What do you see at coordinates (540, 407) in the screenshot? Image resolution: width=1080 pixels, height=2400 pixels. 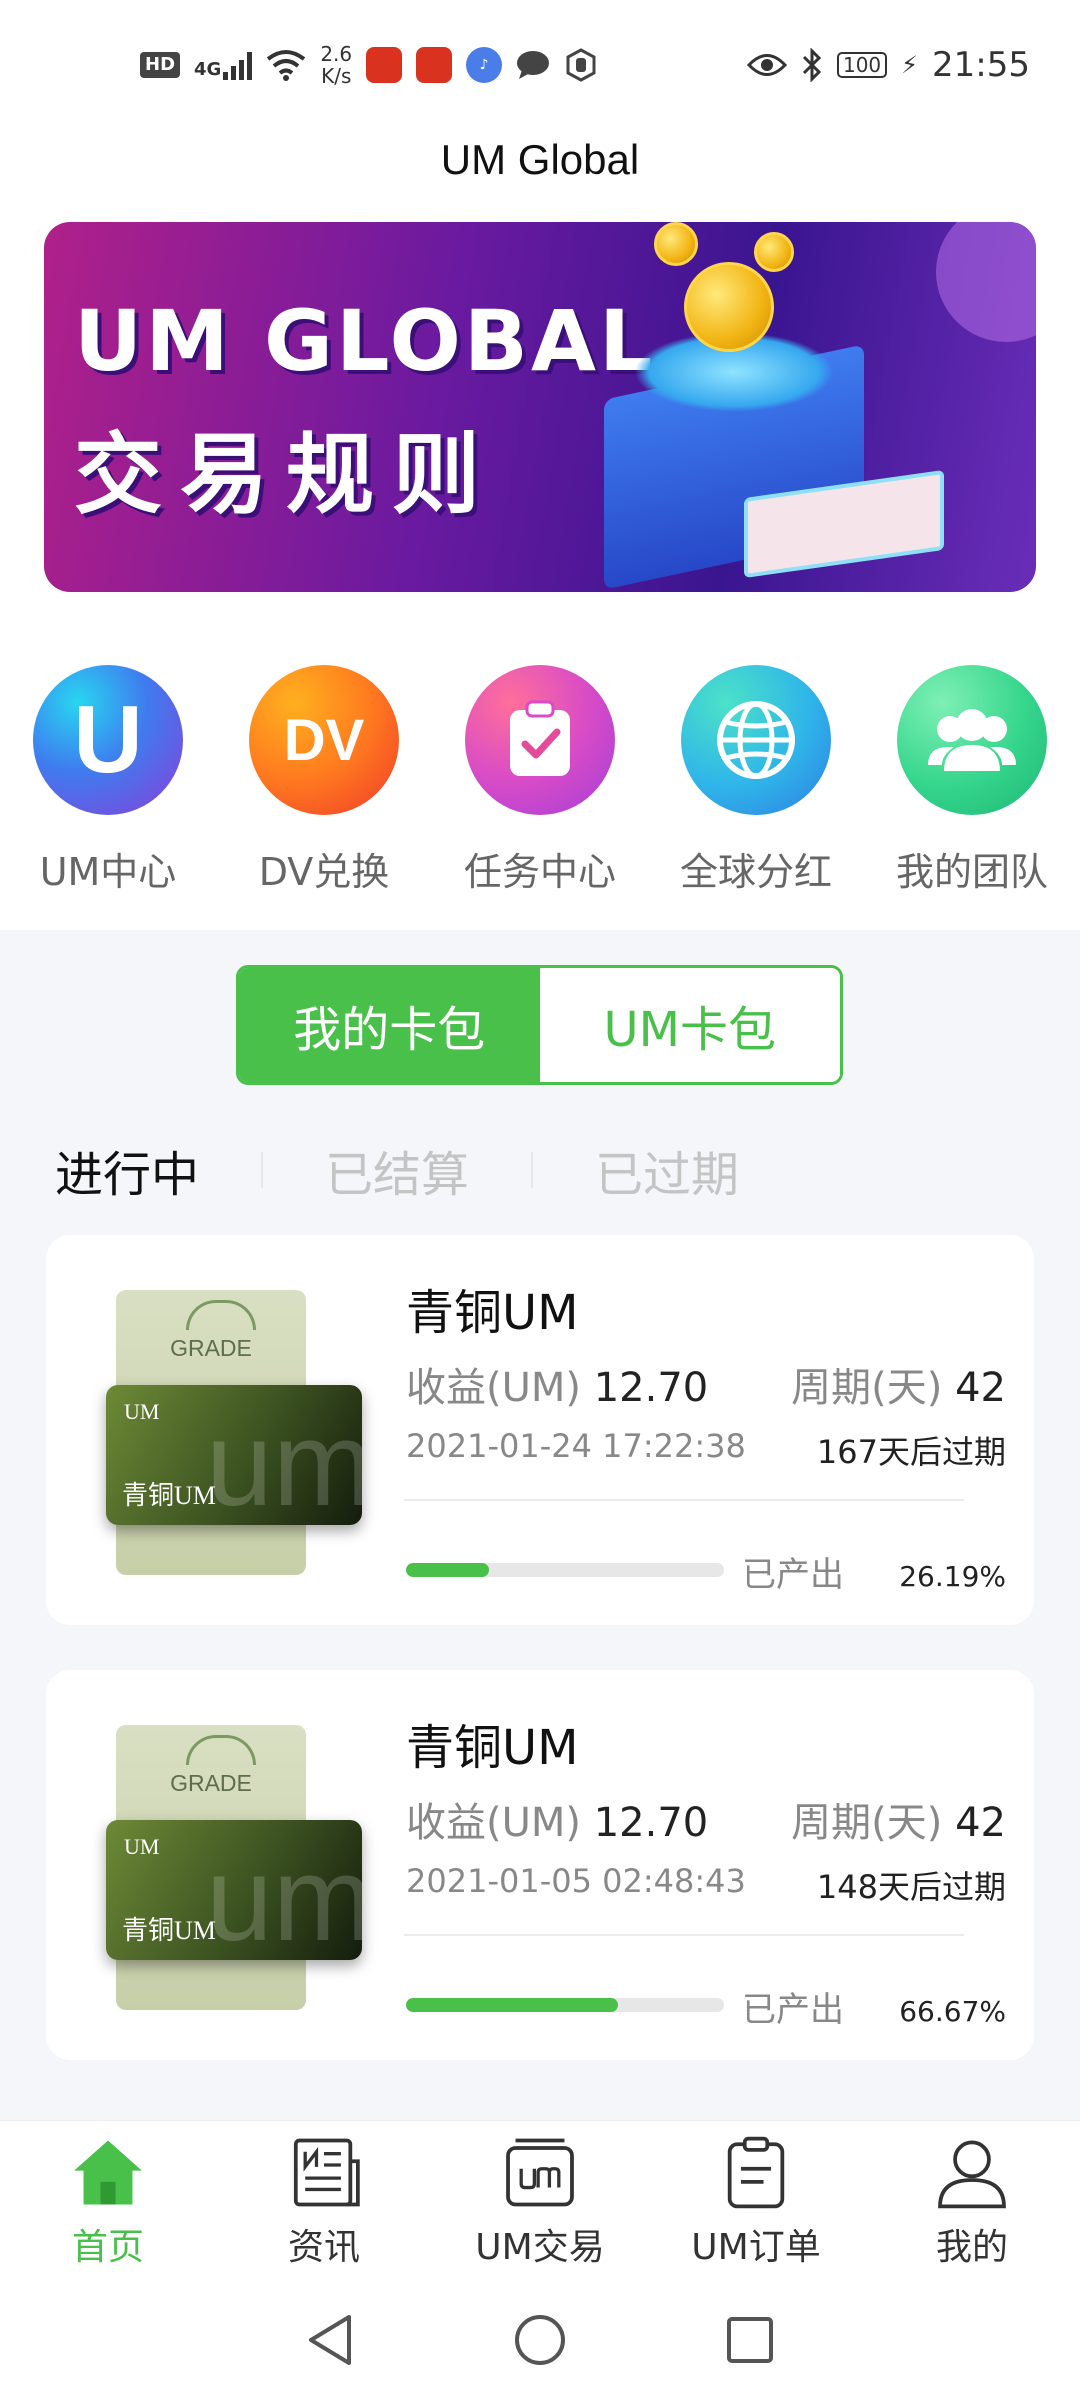 I see `promo-banner: UM GLOBAL 交易规则` at bounding box center [540, 407].